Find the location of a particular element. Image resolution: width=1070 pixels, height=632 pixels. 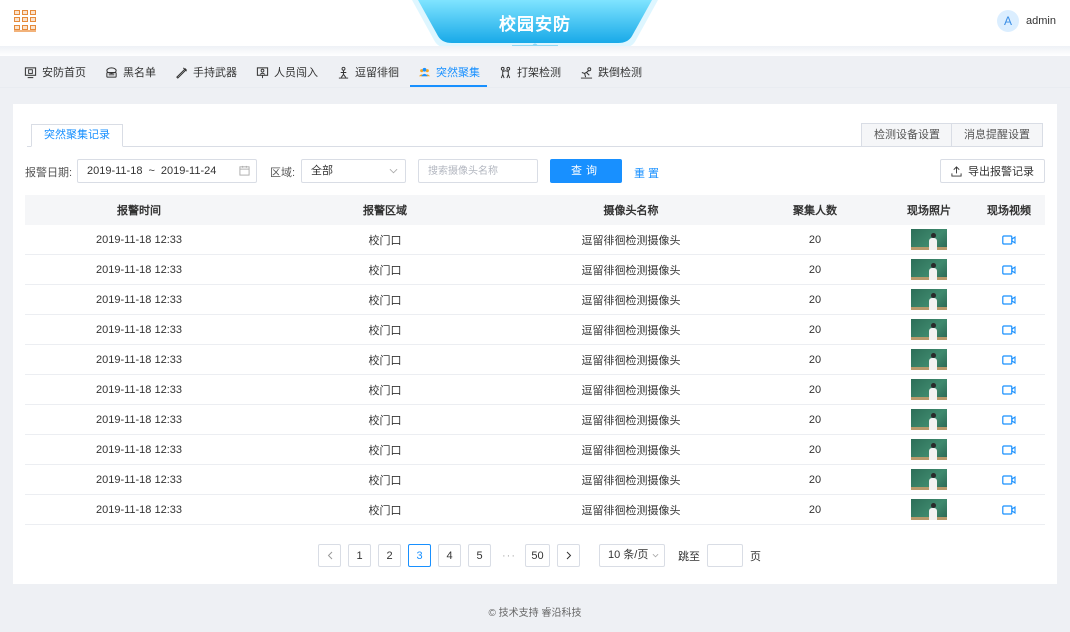

username: admin is located at coordinates (1041, 21).